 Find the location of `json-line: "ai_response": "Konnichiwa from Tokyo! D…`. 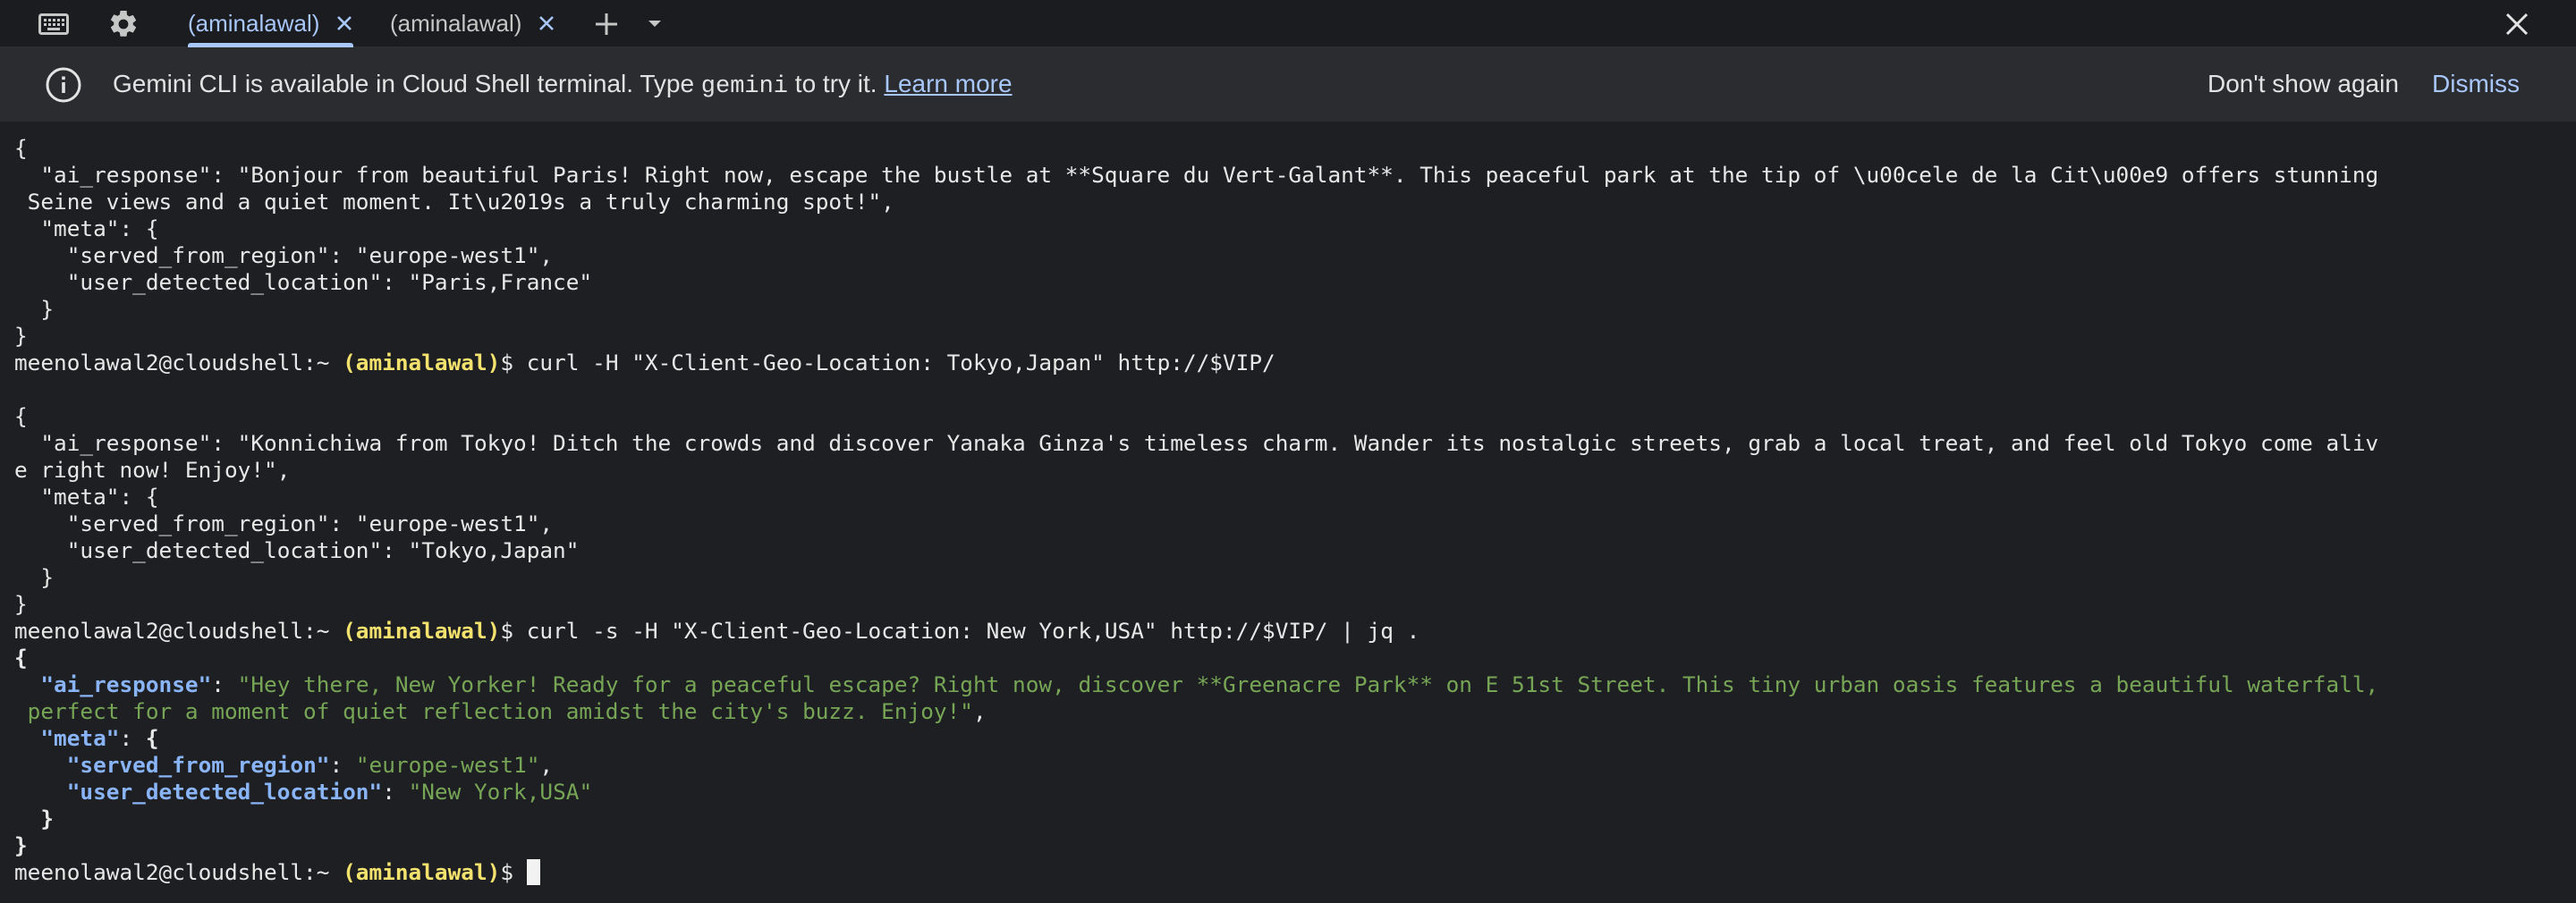

json-line: "ai_response": "Konnichiwa from Tokyo! D… is located at coordinates (1196, 443).